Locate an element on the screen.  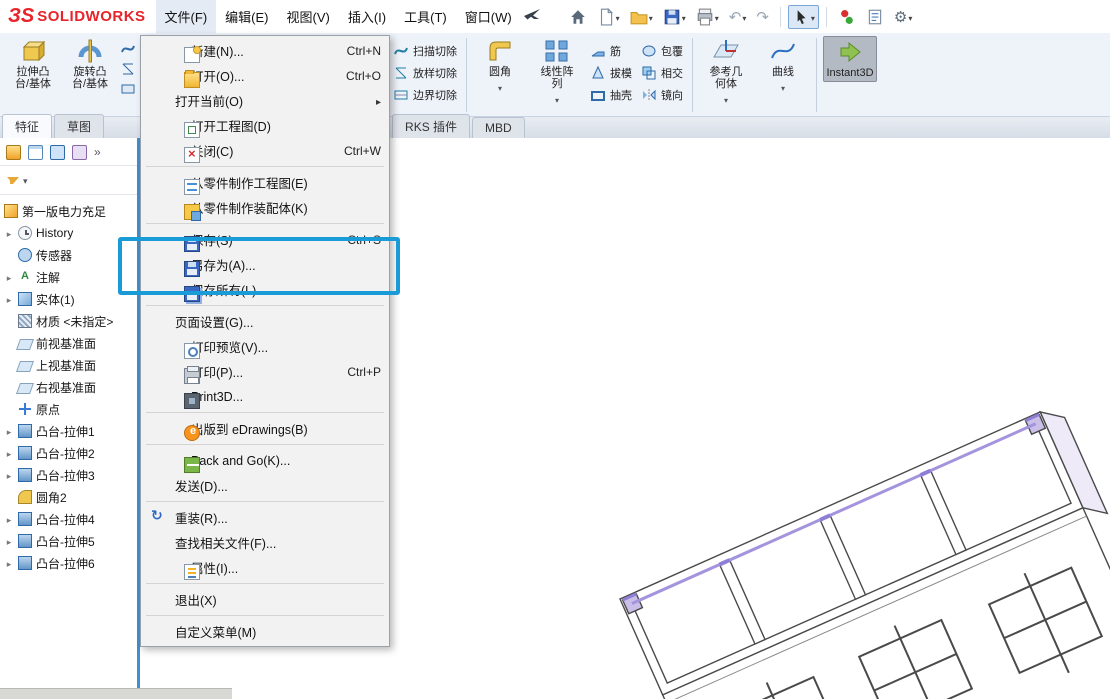
tab-mbd: MBD is located at coordinates (498, 127).